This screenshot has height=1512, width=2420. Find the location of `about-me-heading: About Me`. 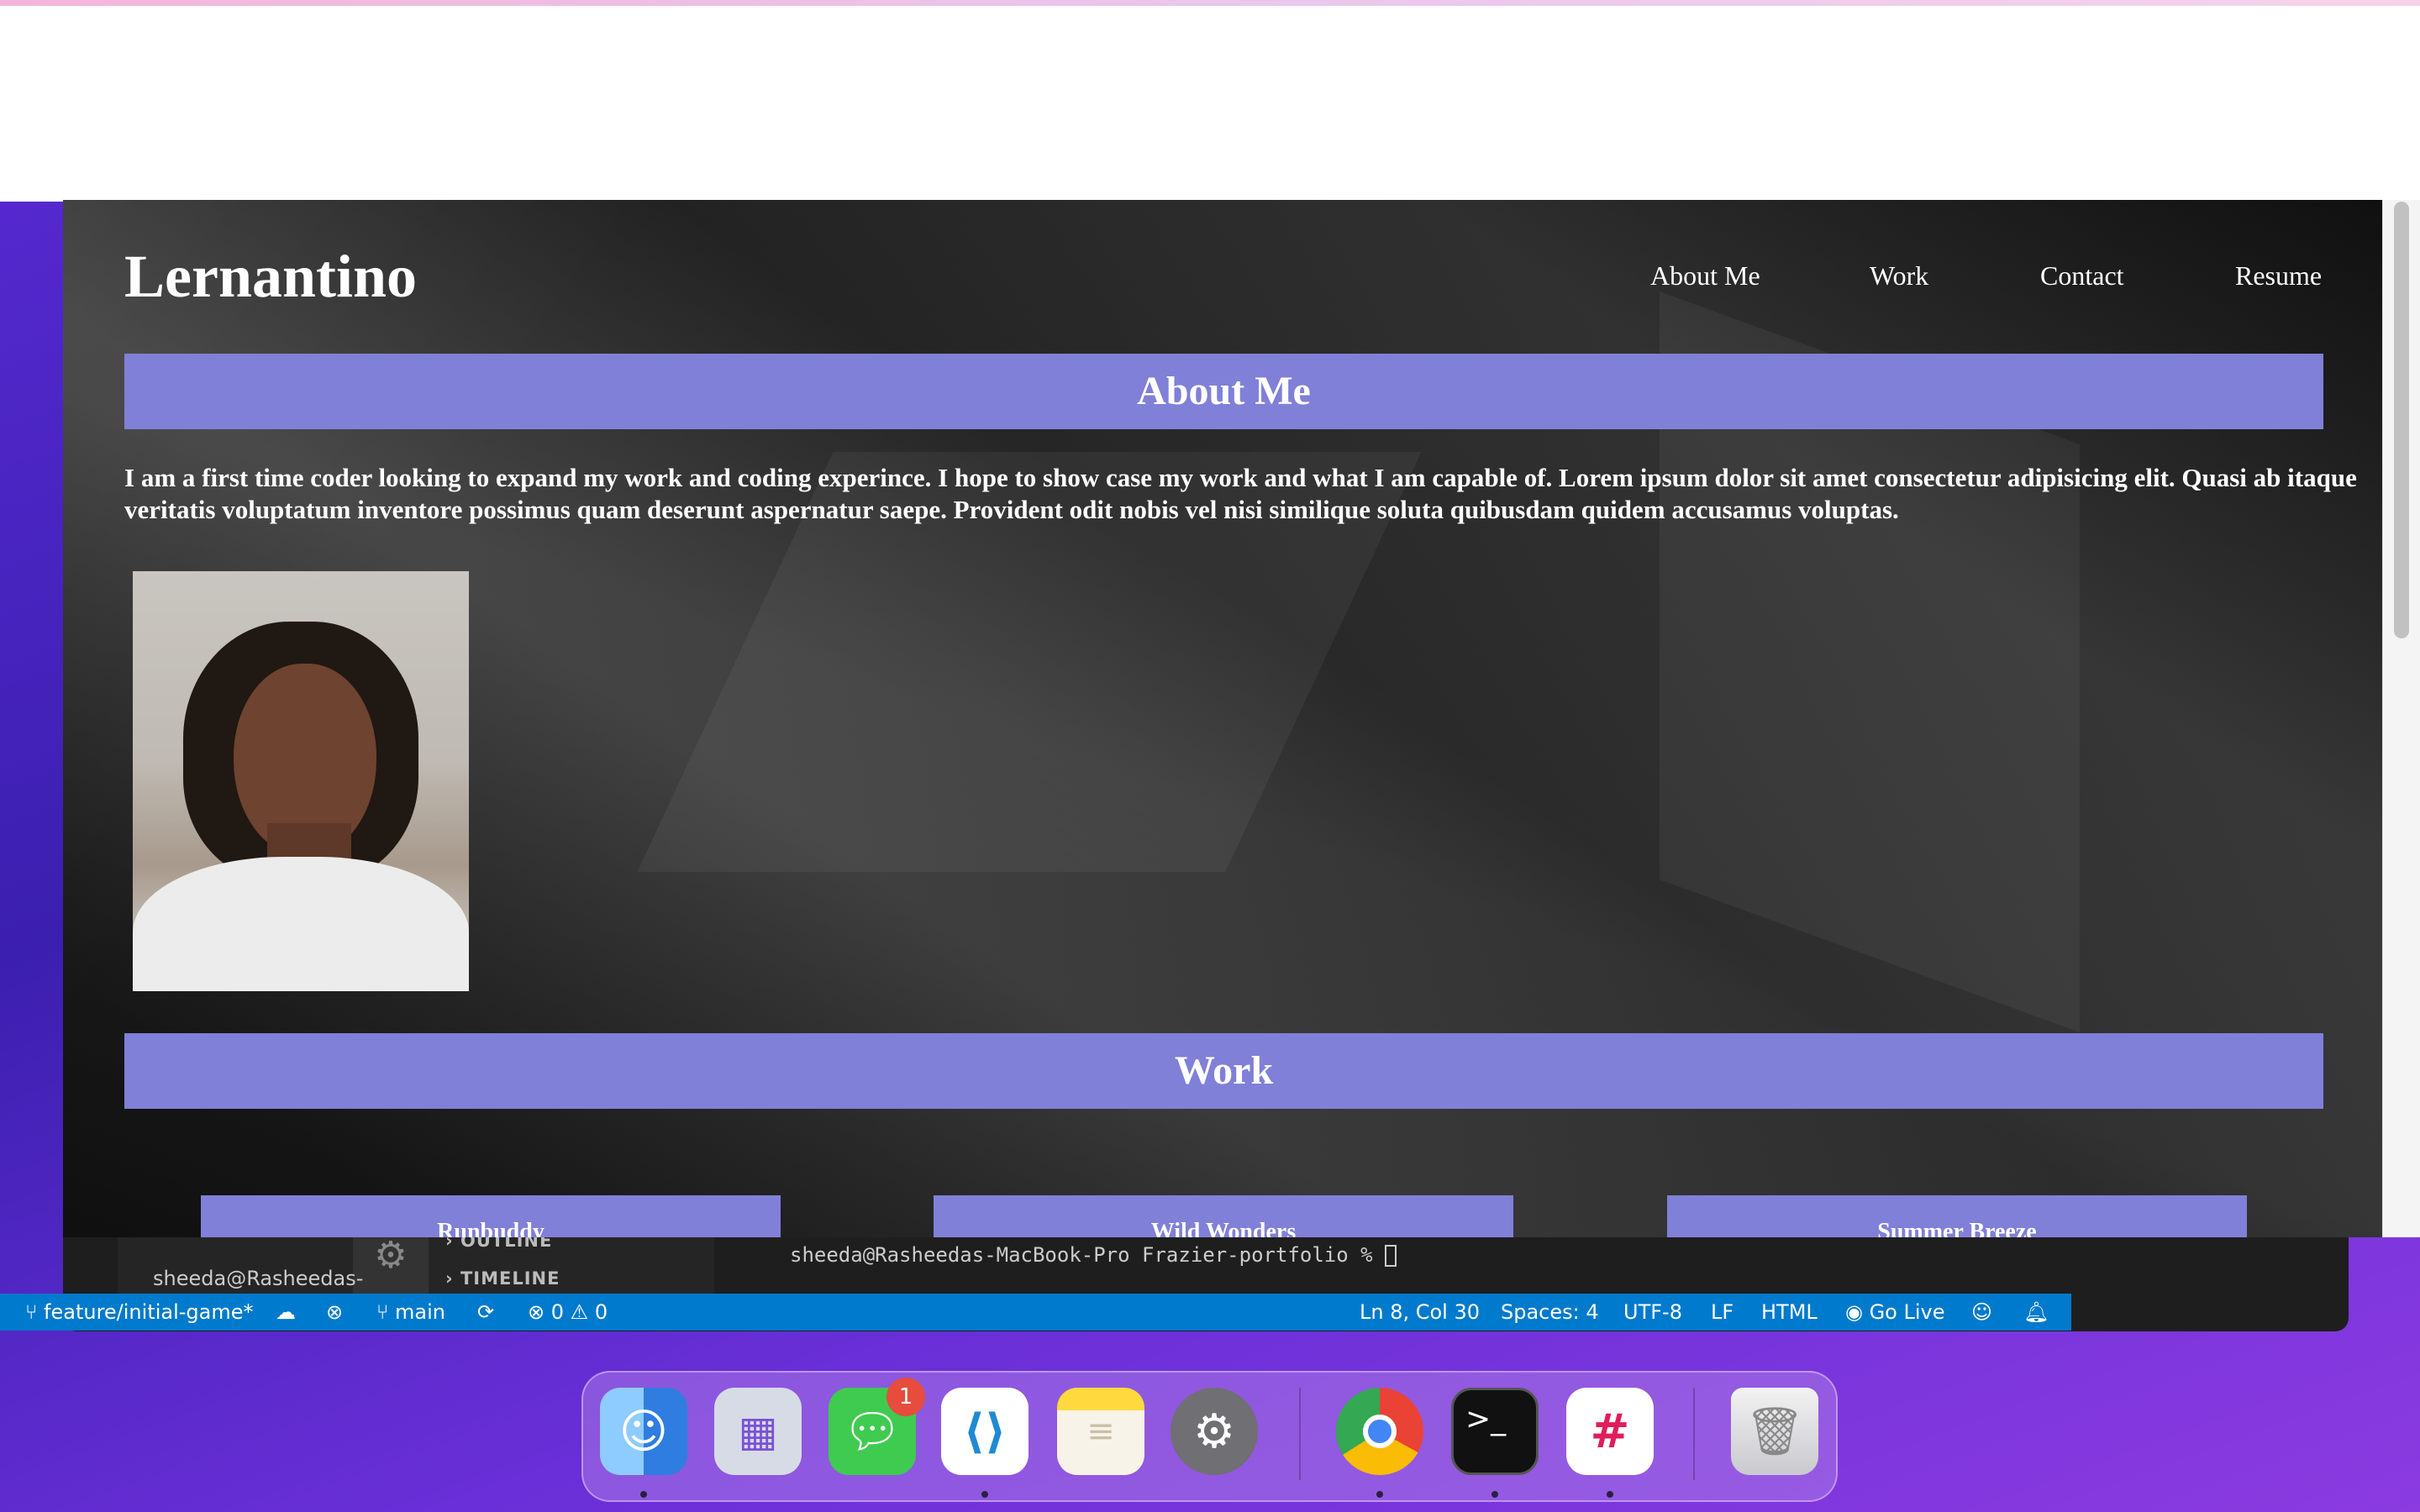

about-me-heading: About Me is located at coordinates (1224, 391).